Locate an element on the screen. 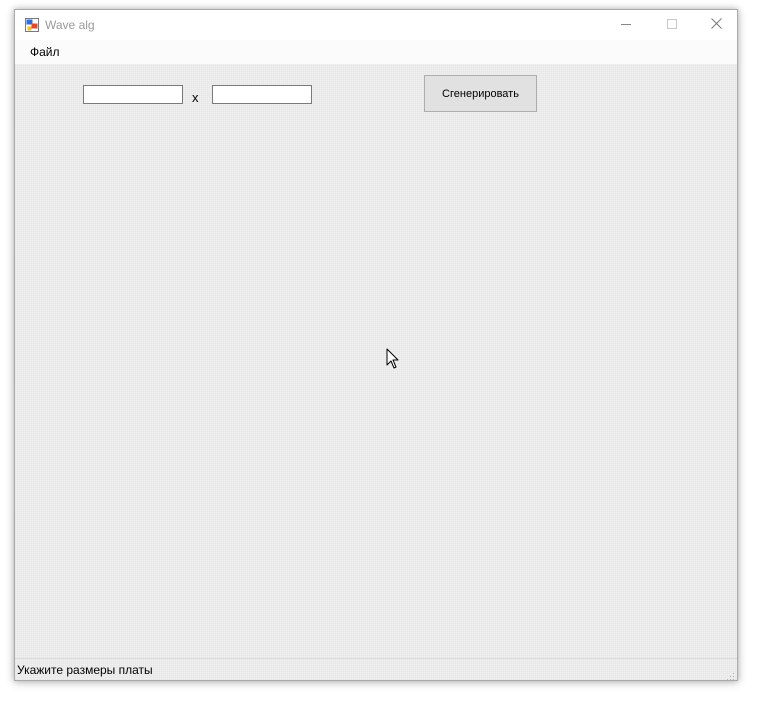  title-bar: Wave alg is located at coordinates (376, 25).